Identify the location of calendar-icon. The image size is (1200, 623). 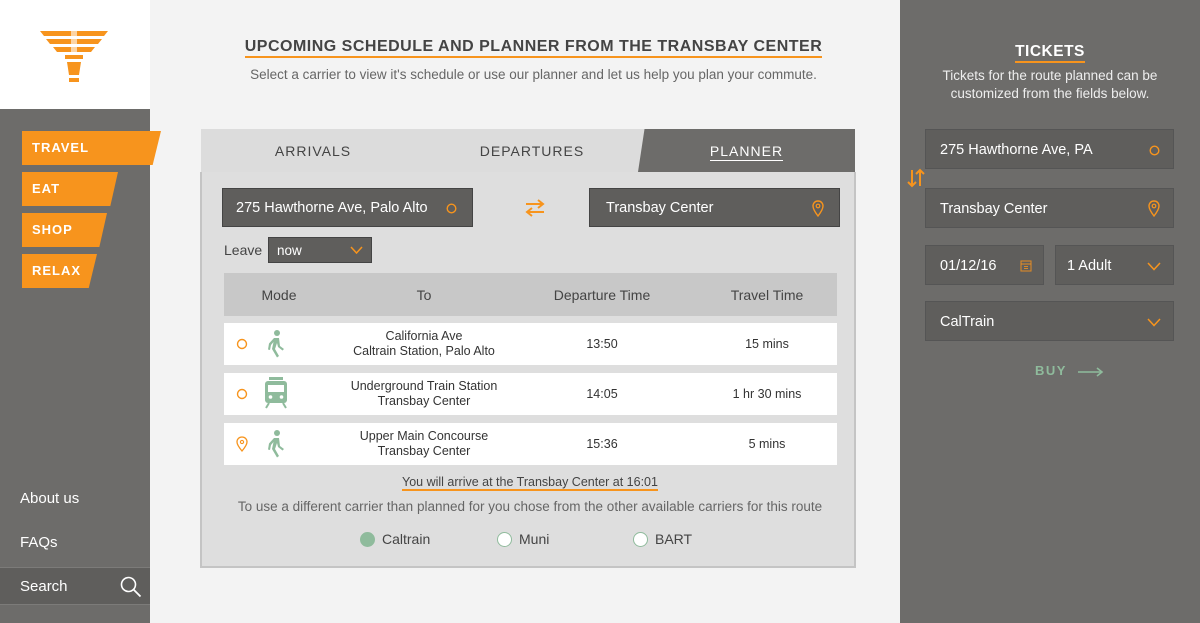
(1026, 266).